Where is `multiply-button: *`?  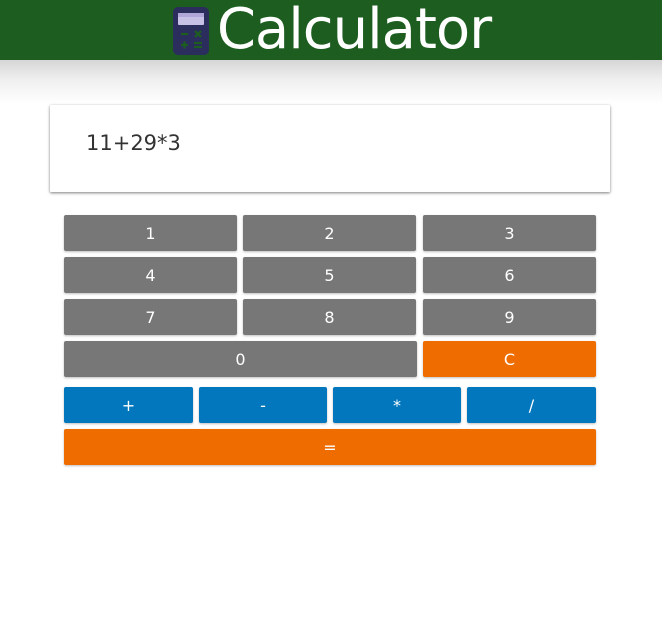 multiply-button: * is located at coordinates (397, 405).